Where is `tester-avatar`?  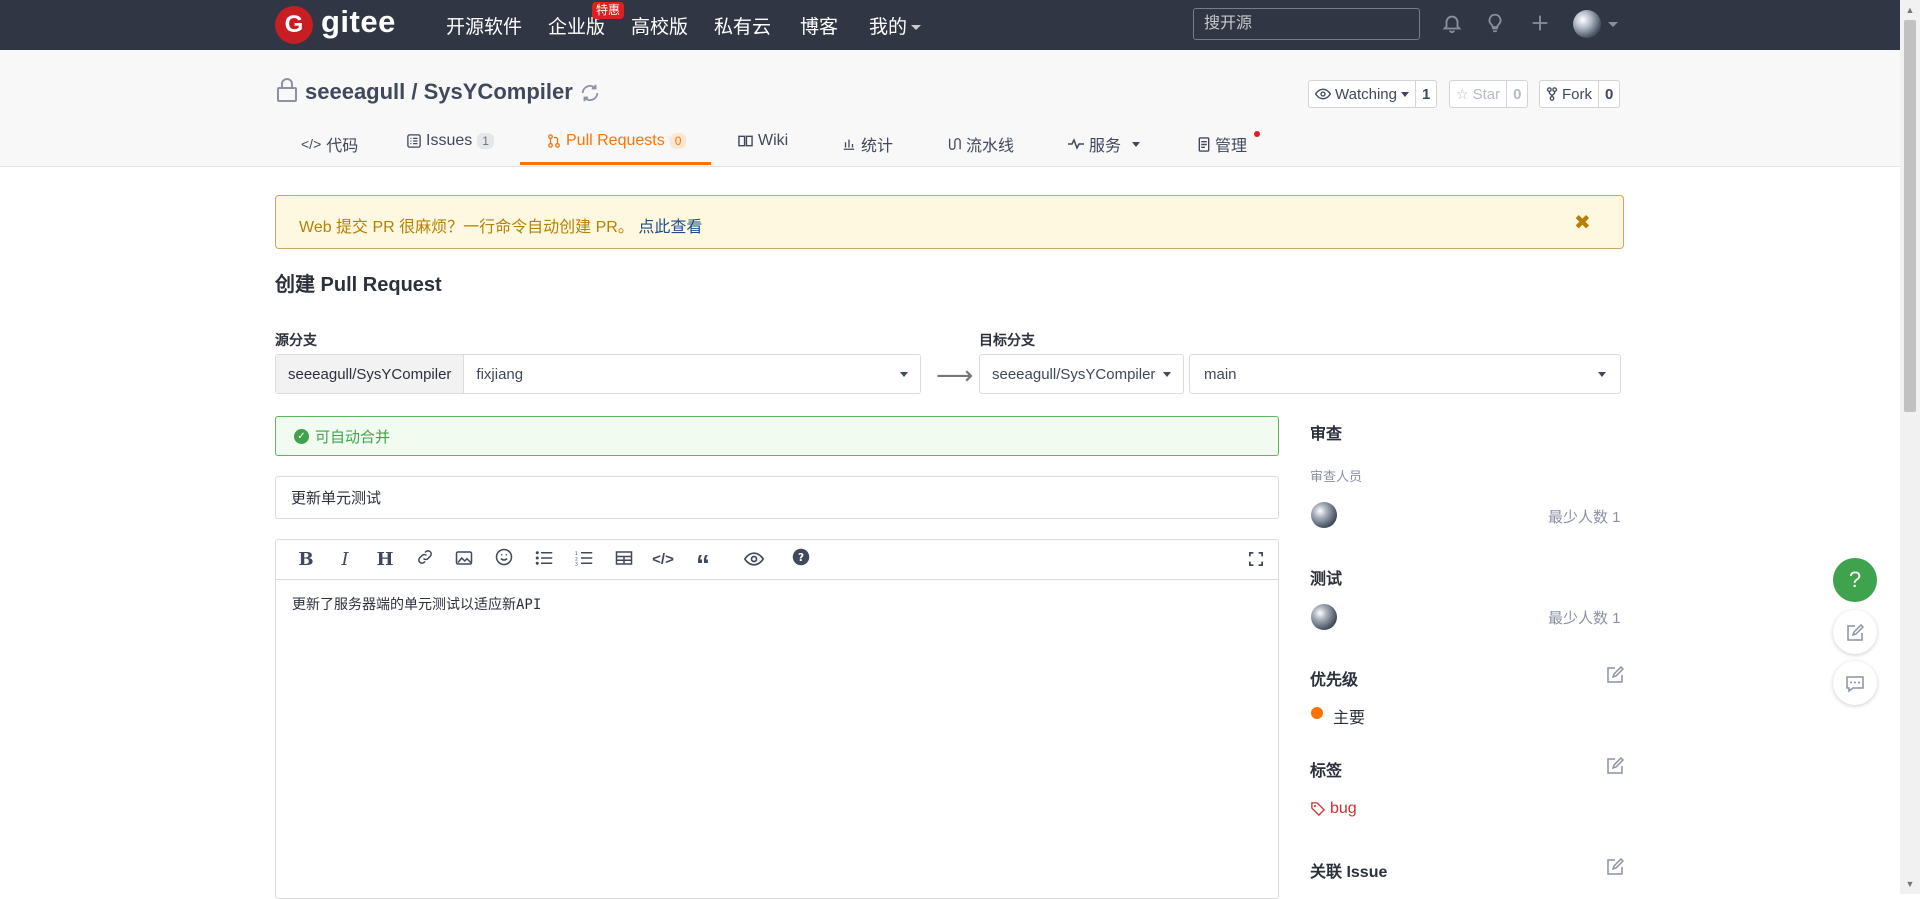
tester-avatar is located at coordinates (1324, 617).